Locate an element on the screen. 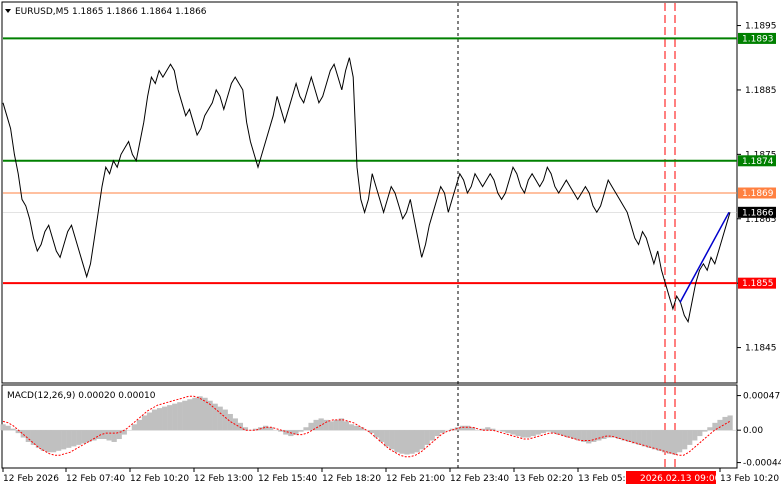 The width and height of the screenshot is (781, 489). macd-tick-label: -0.00044 is located at coordinates (762, 464).